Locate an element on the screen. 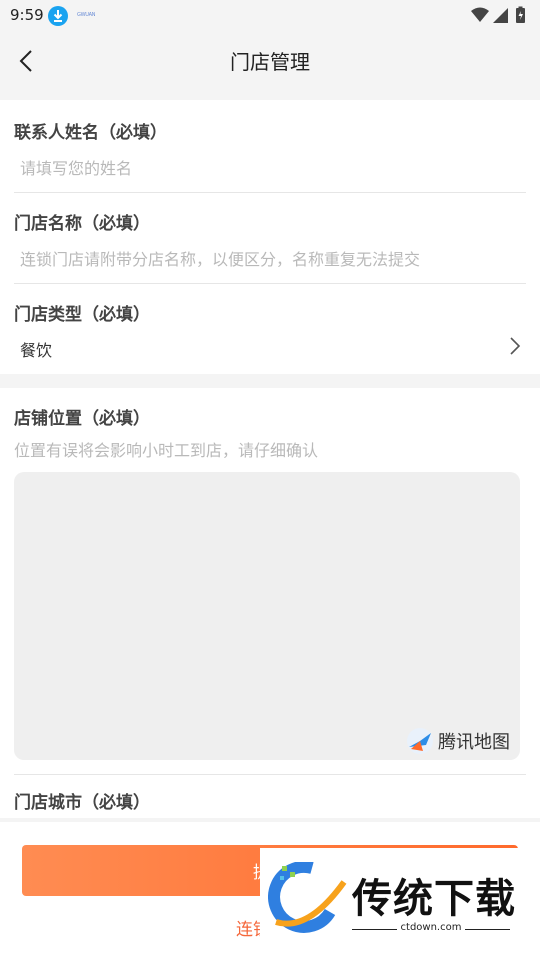  store-type-label: 门店类型（必填） is located at coordinates (82, 315).